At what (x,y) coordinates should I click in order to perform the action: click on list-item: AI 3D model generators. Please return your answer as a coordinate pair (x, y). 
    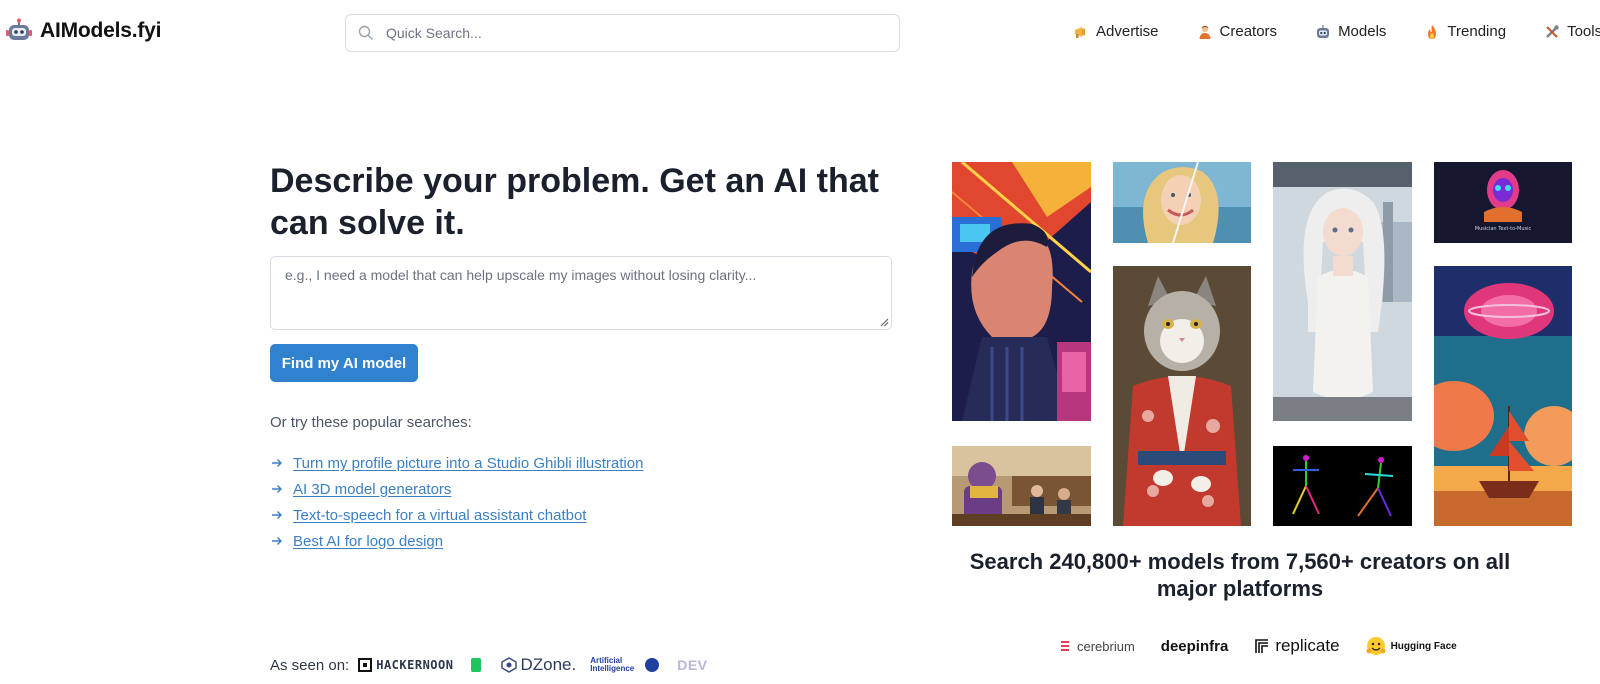
    Looking at the image, I should click on (456, 489).